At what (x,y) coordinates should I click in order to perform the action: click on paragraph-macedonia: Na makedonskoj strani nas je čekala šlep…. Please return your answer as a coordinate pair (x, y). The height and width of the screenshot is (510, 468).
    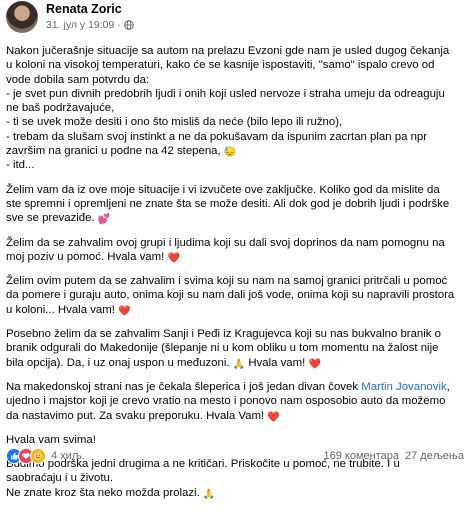
    Looking at the image, I should click on (232, 401).